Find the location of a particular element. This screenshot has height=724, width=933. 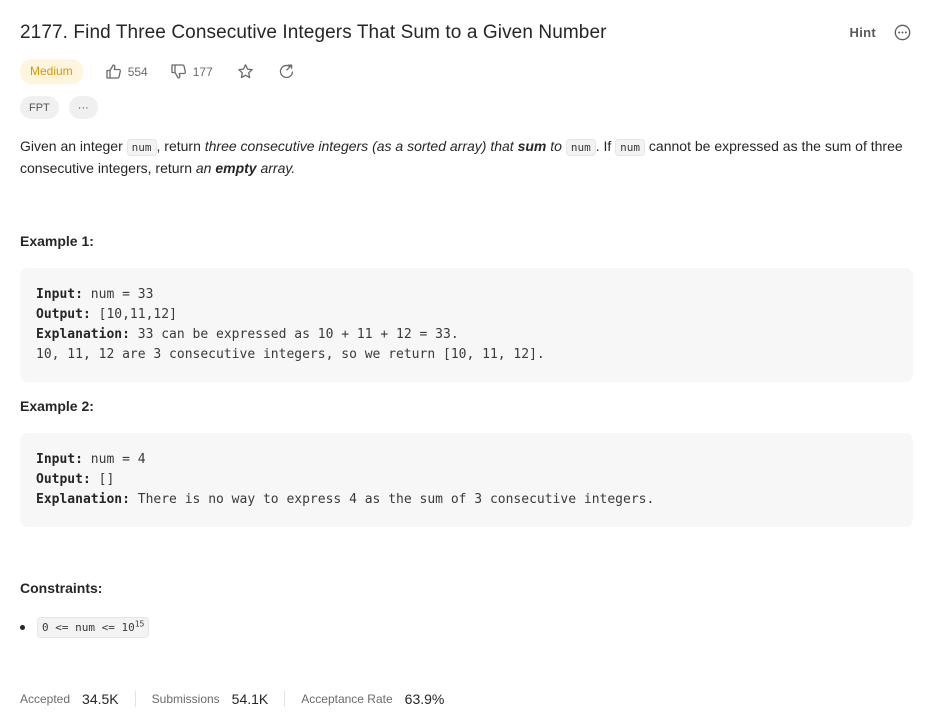

desc-text: . If is located at coordinates (605, 146).